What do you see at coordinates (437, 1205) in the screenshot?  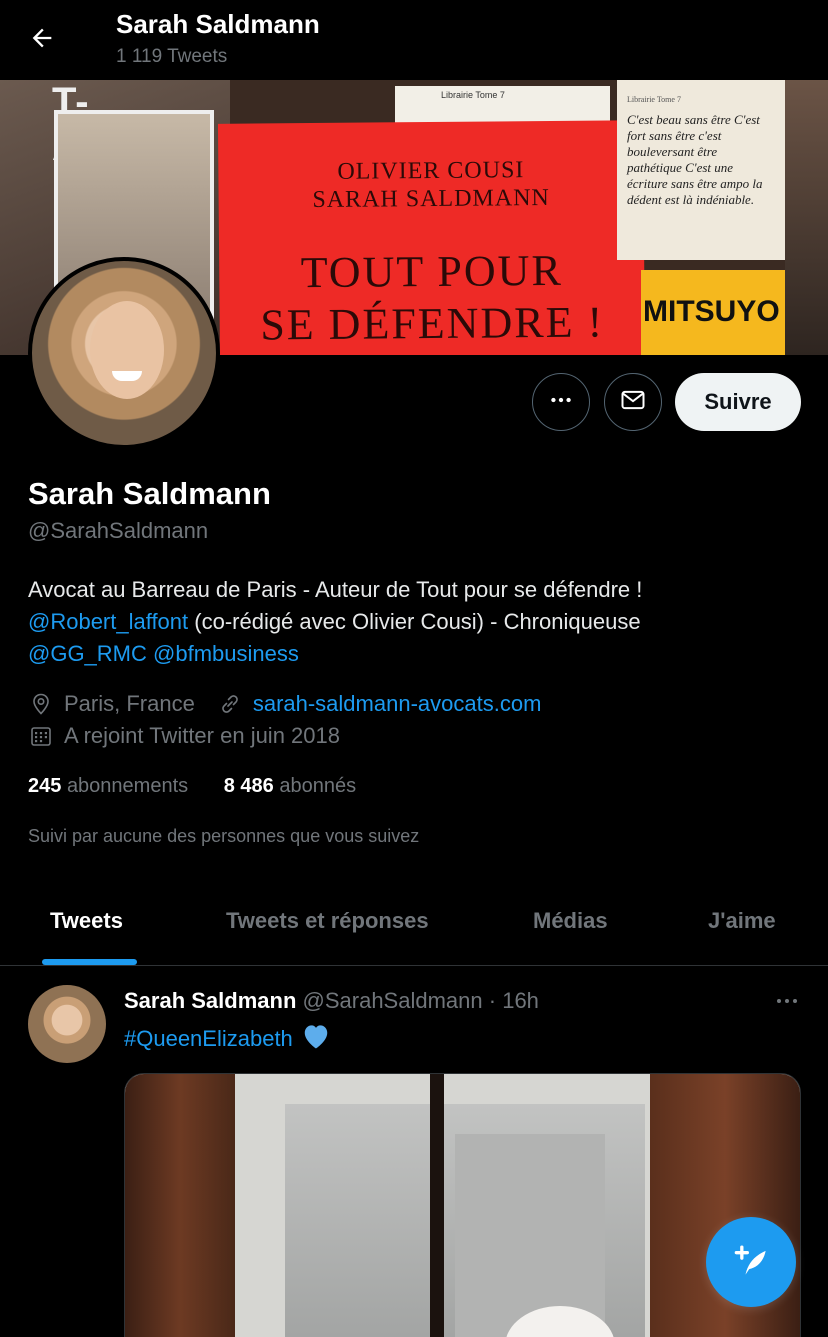 I see `media-window-mullion` at bounding box center [437, 1205].